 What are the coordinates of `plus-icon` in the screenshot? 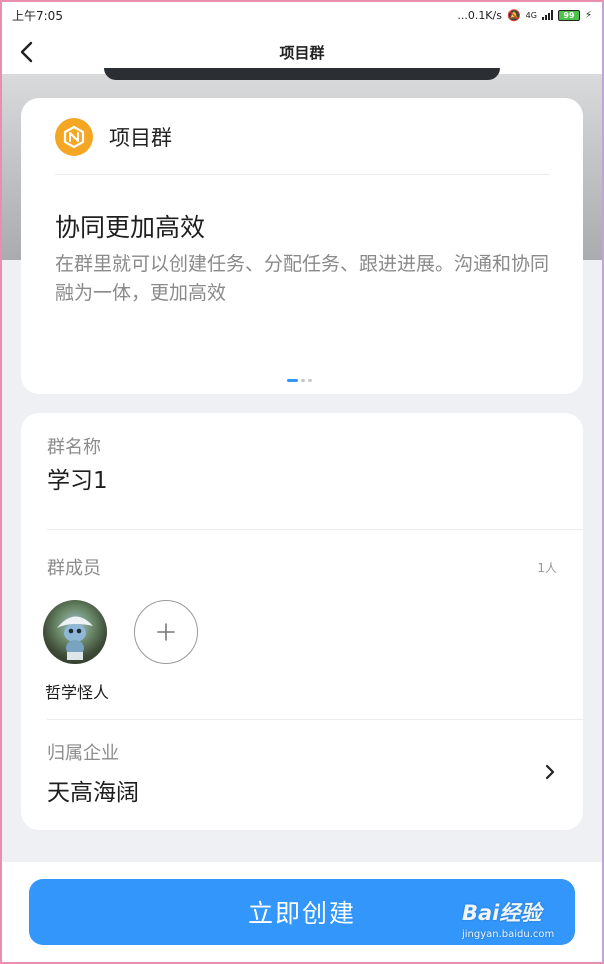 It's located at (166, 632).